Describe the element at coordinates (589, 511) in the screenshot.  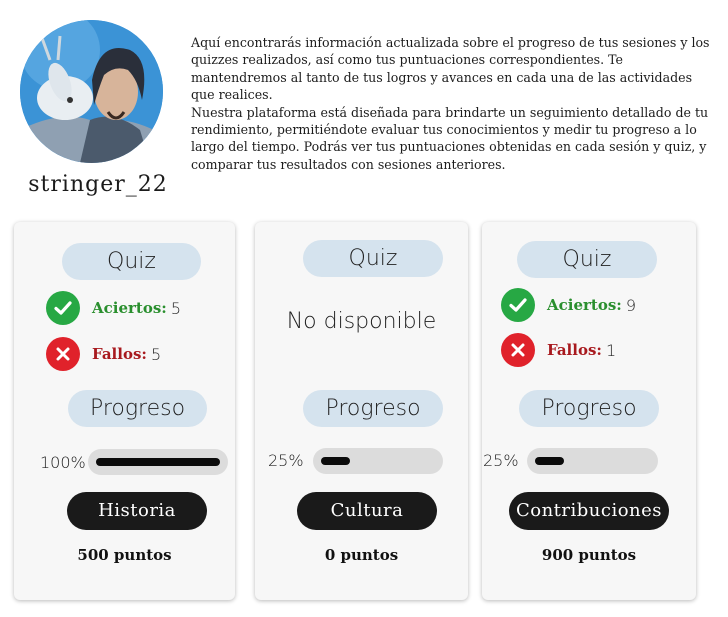
I see `category-button: Contribuciones` at that location.